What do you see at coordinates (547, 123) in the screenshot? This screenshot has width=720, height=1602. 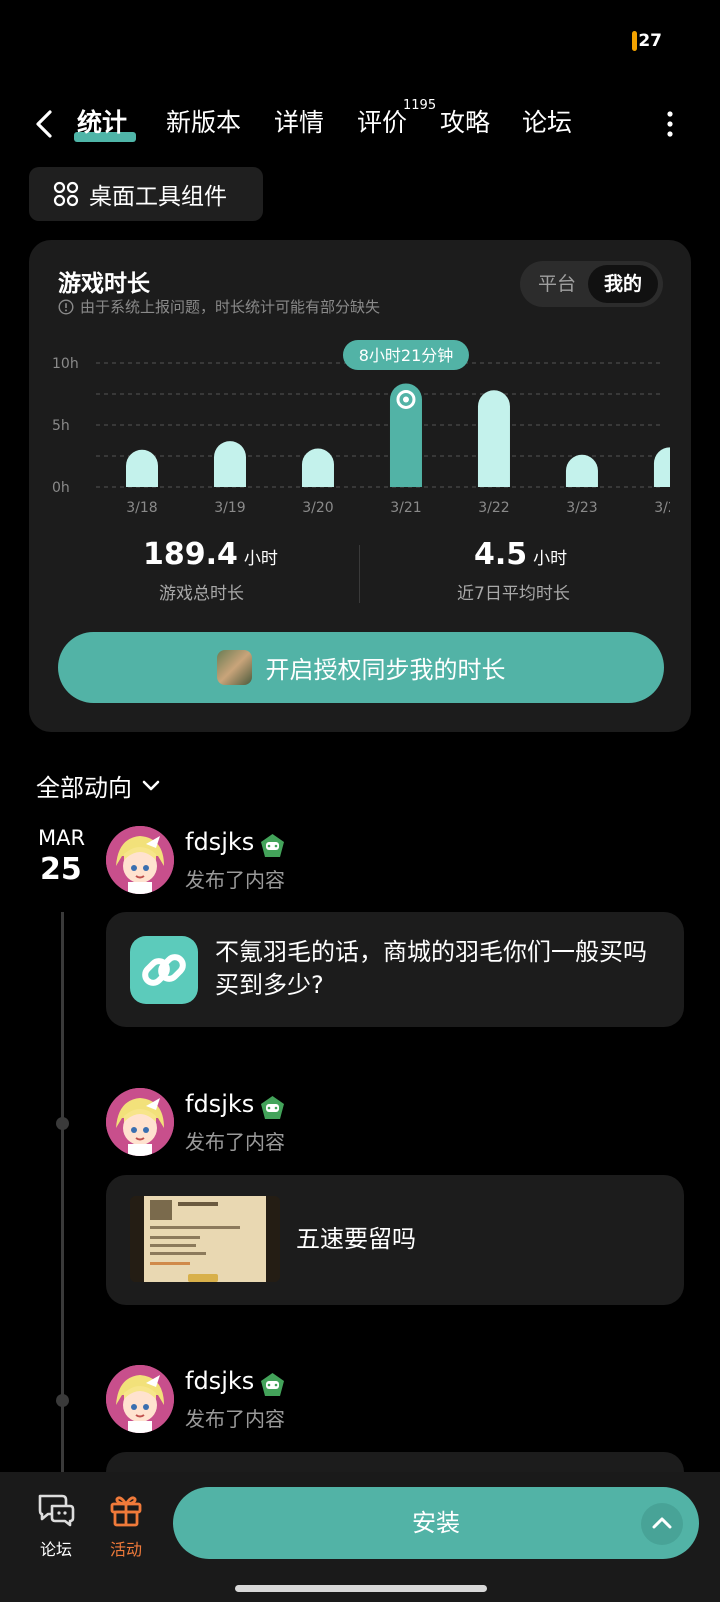 I see `tab-forum: 论坛` at bounding box center [547, 123].